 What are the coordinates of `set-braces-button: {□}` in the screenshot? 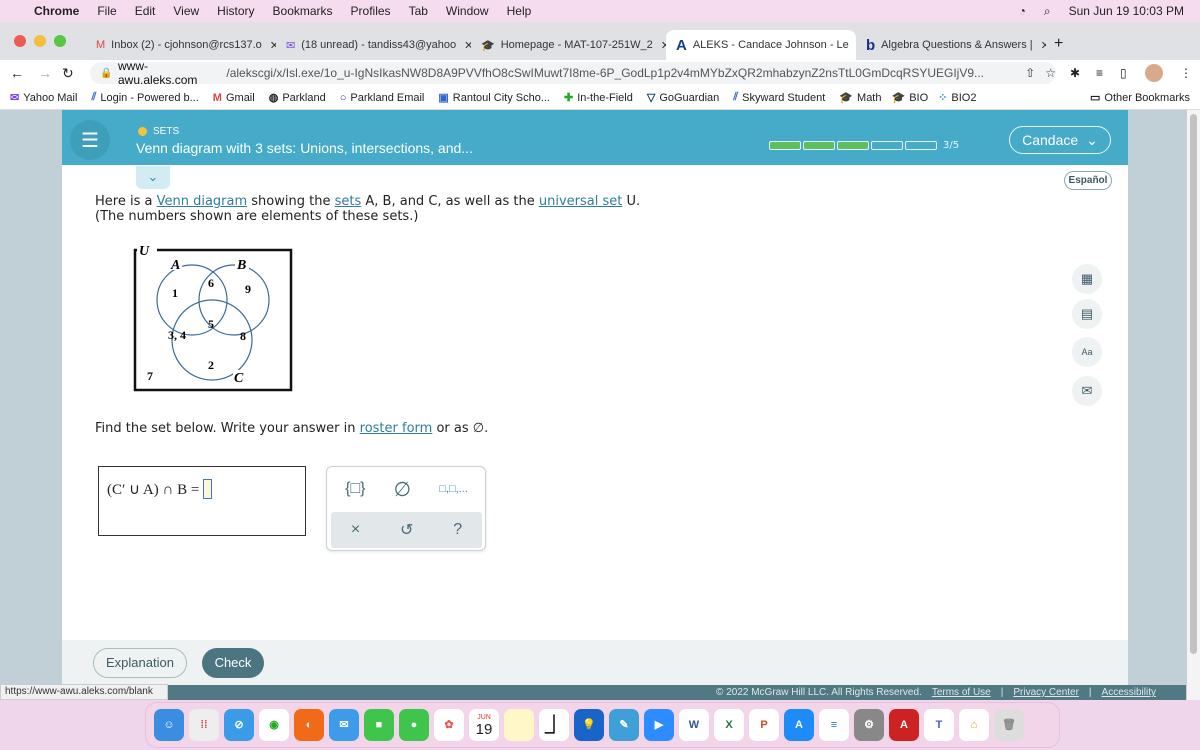 It's located at (355, 489).